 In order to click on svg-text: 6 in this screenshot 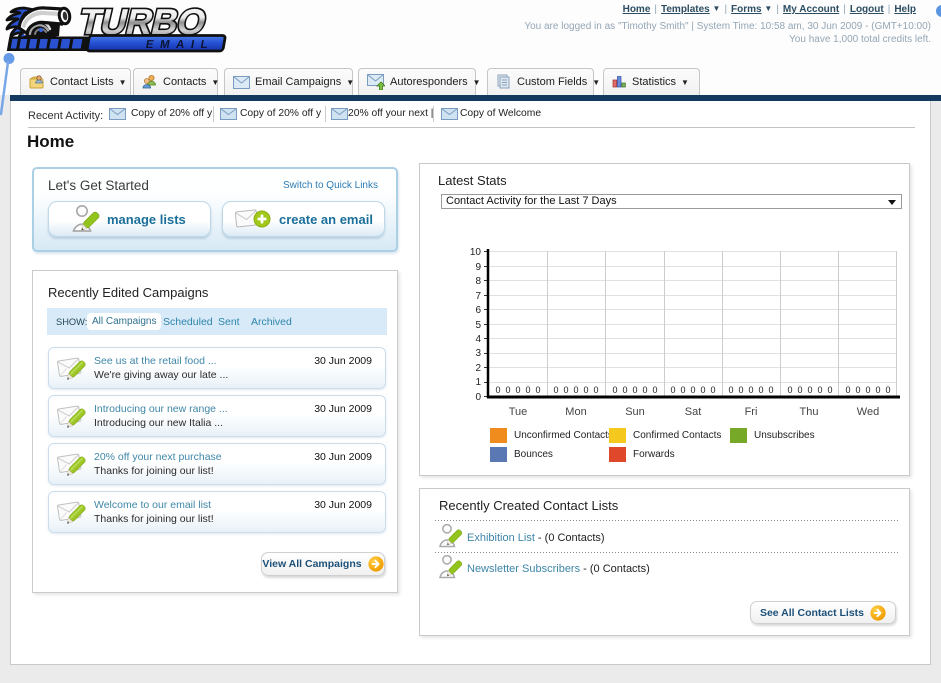, I will do `click(478, 310)`.